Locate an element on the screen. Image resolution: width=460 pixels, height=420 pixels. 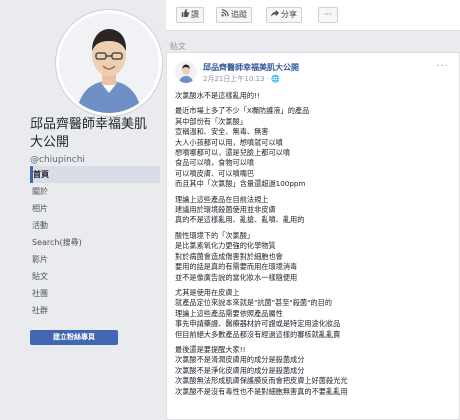
like-label: 讚 is located at coordinates (195, 14).